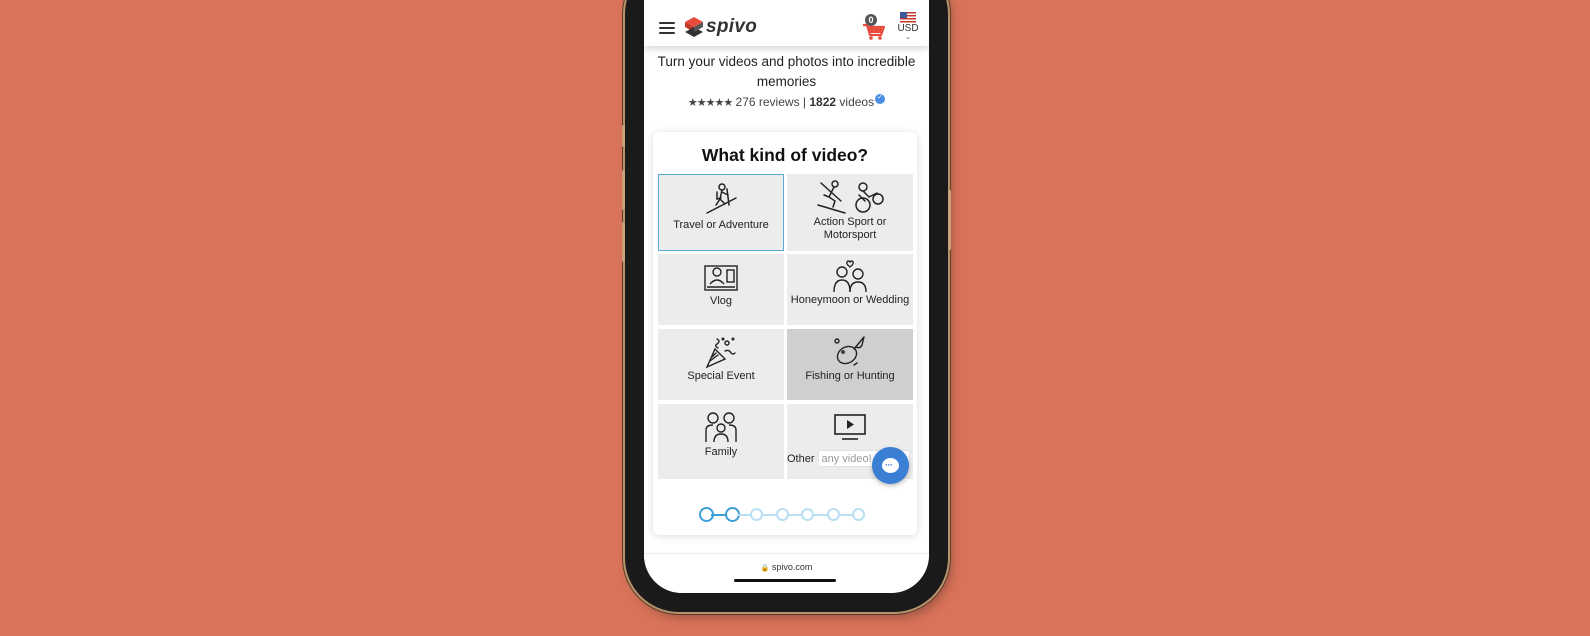  Describe the element at coordinates (785, 155) in the screenshot. I see `card-title: What kind of video?` at that location.